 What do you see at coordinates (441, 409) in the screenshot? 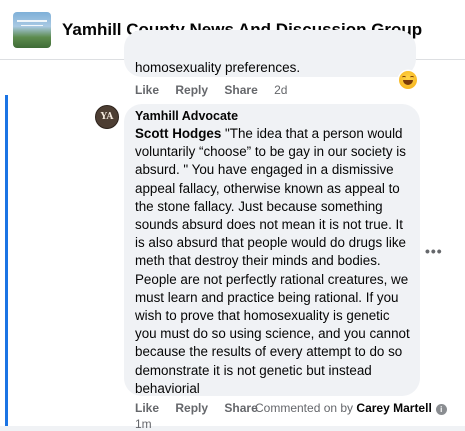
I see `info-icon: i` at bounding box center [441, 409].